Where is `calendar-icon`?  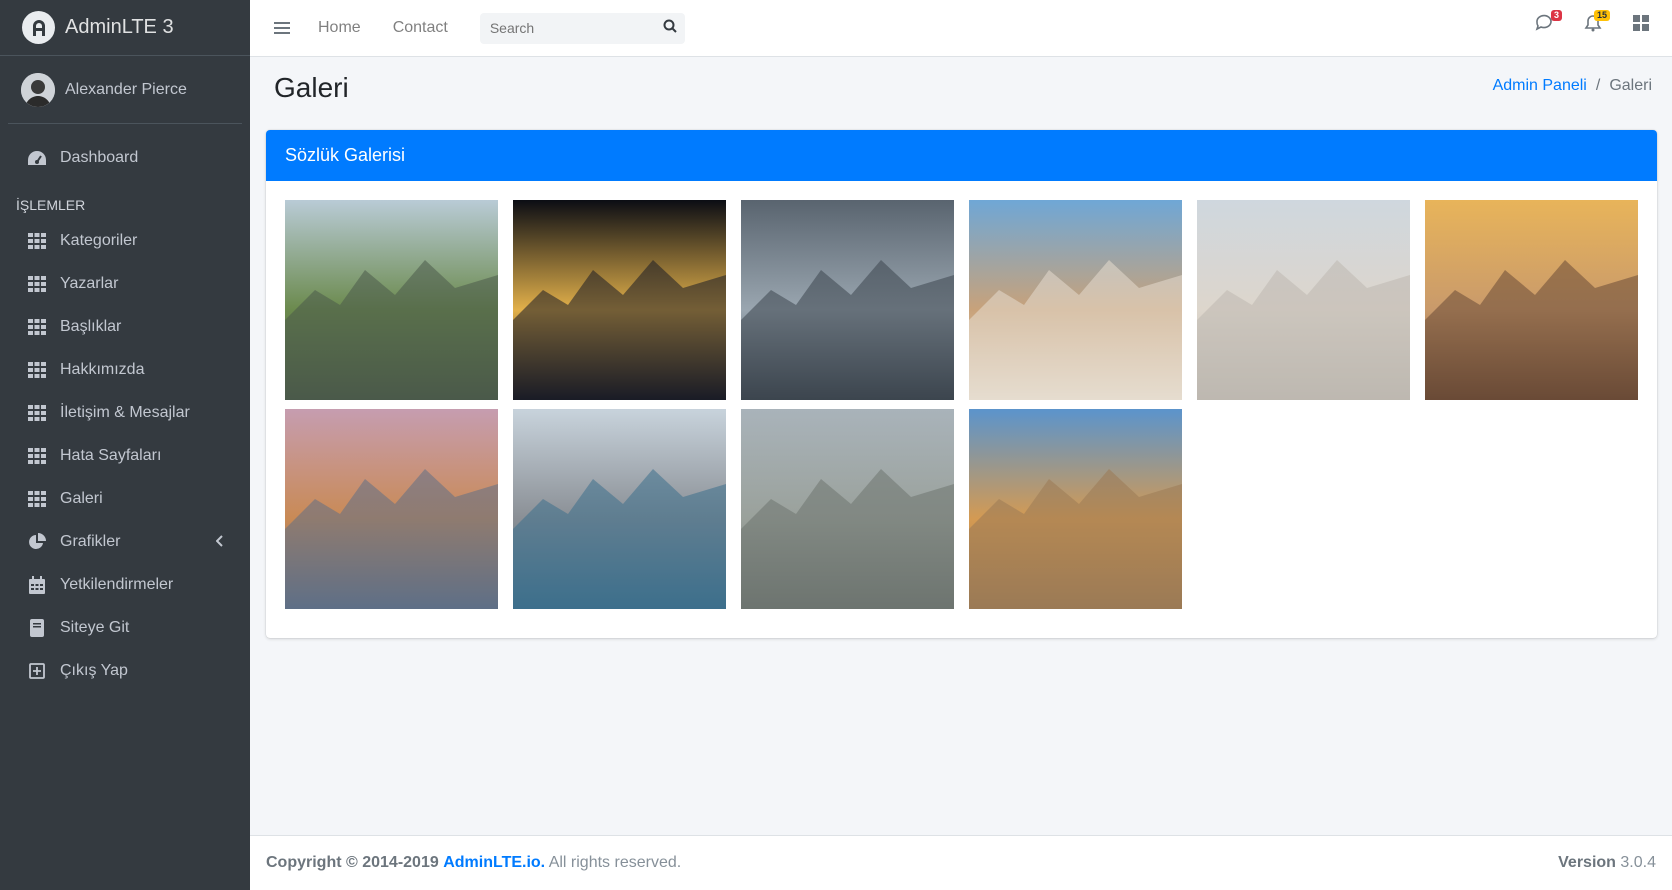
calendar-icon is located at coordinates (37, 584).